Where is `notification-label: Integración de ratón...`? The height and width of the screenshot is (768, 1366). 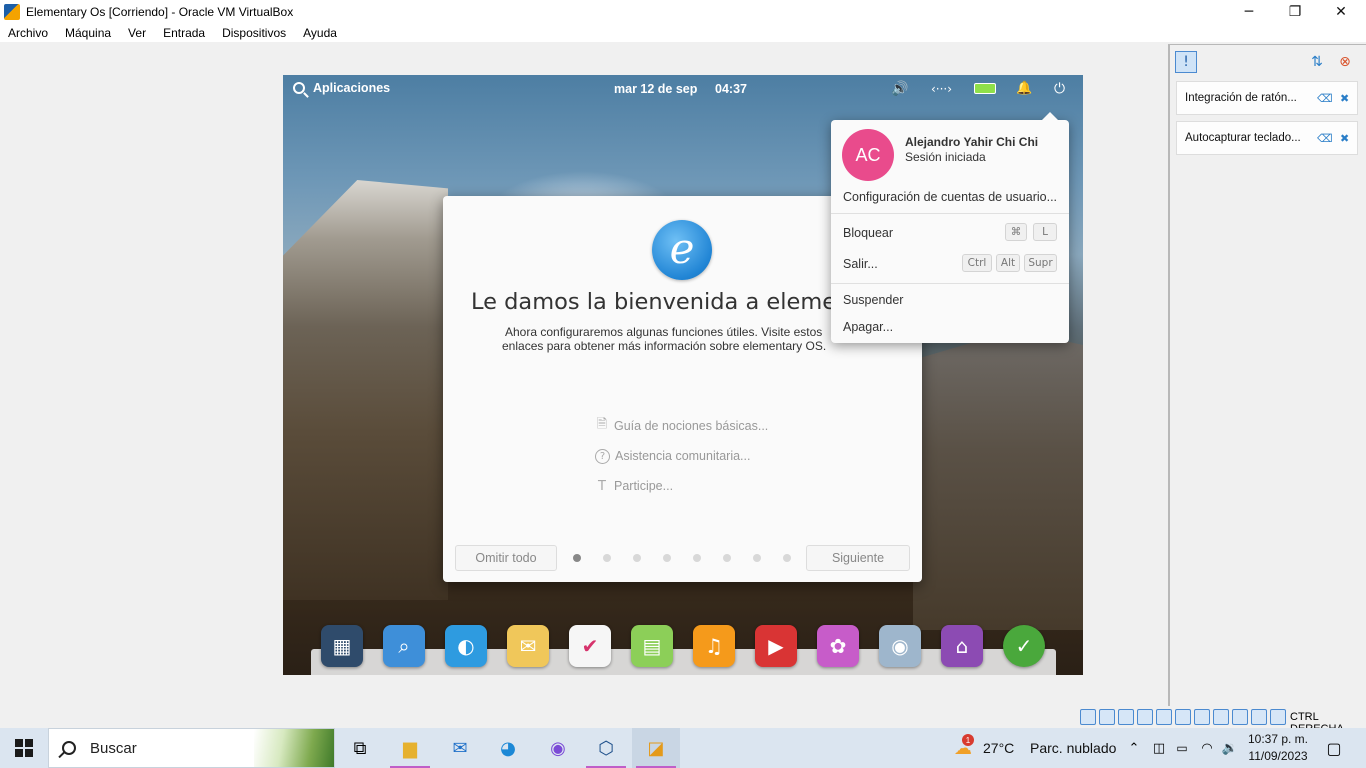
notification-label: Integración de ratón... is located at coordinates (1241, 98).